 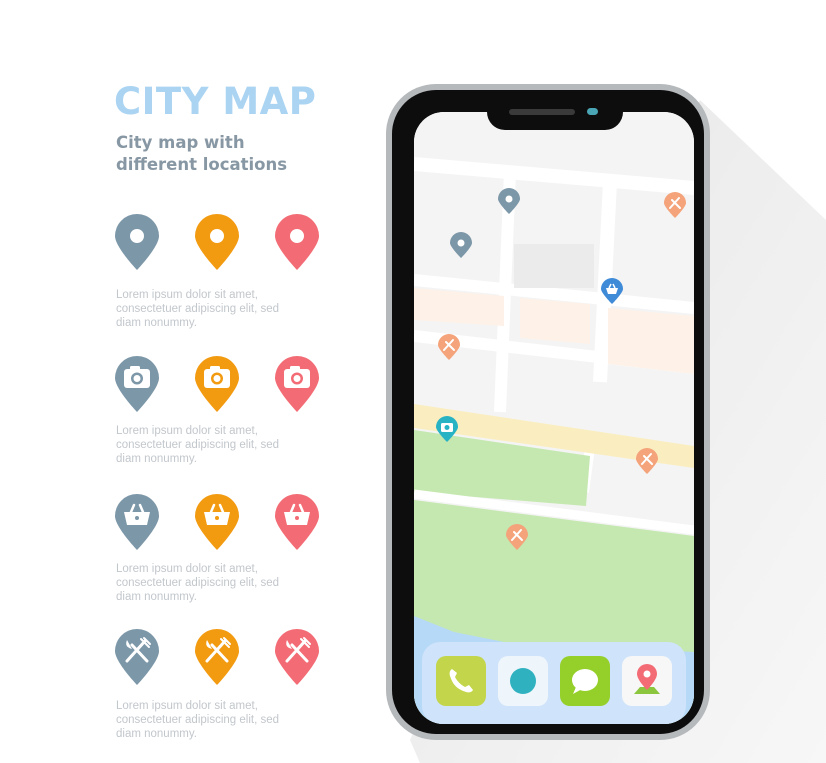 I want to click on maps-app-icon, so click(x=647, y=681).